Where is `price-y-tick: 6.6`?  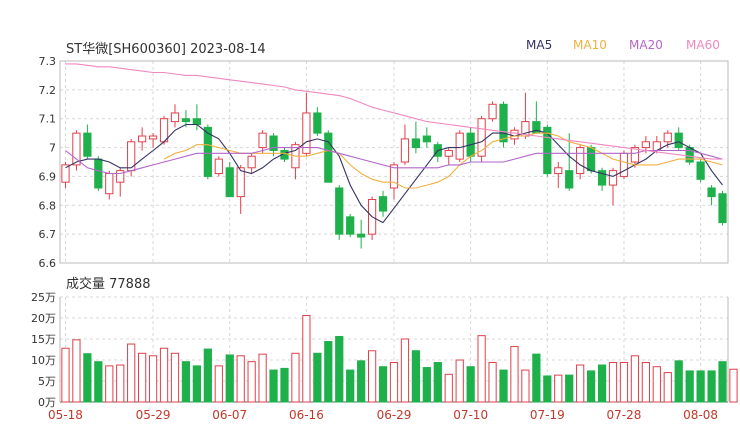 price-y-tick: 6.6 is located at coordinates (48, 263).